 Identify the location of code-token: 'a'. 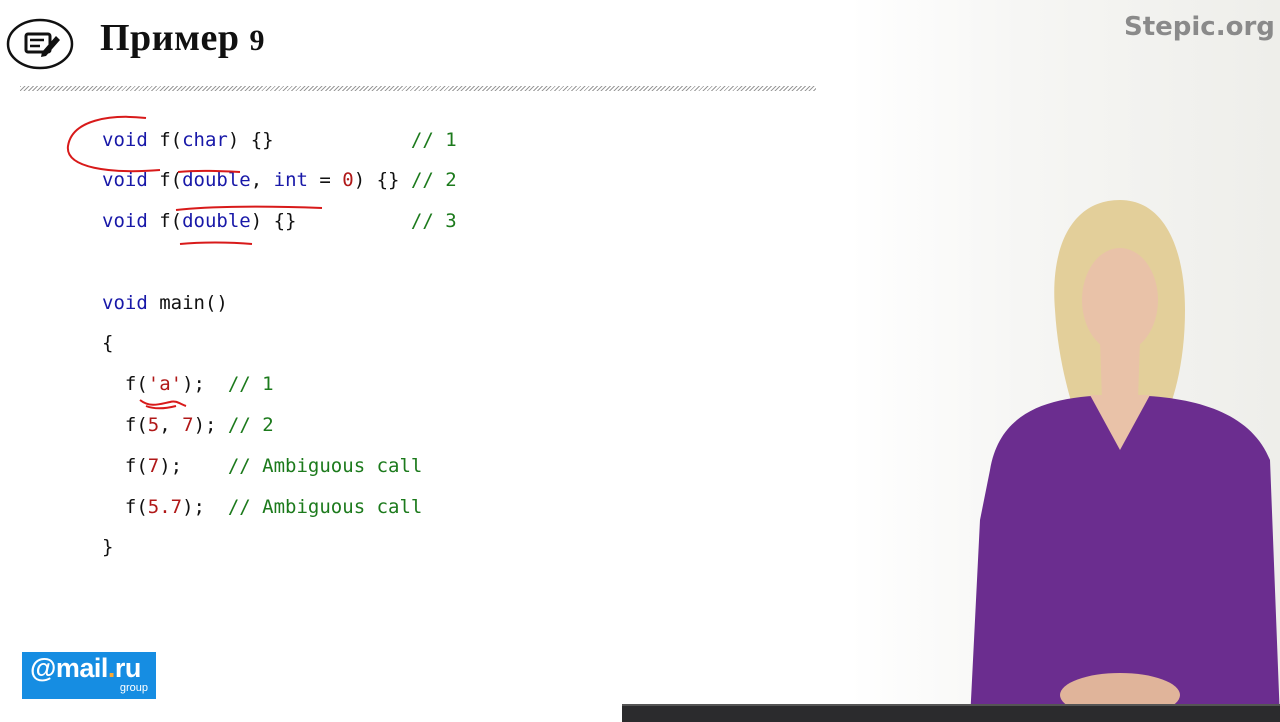
(165, 384).